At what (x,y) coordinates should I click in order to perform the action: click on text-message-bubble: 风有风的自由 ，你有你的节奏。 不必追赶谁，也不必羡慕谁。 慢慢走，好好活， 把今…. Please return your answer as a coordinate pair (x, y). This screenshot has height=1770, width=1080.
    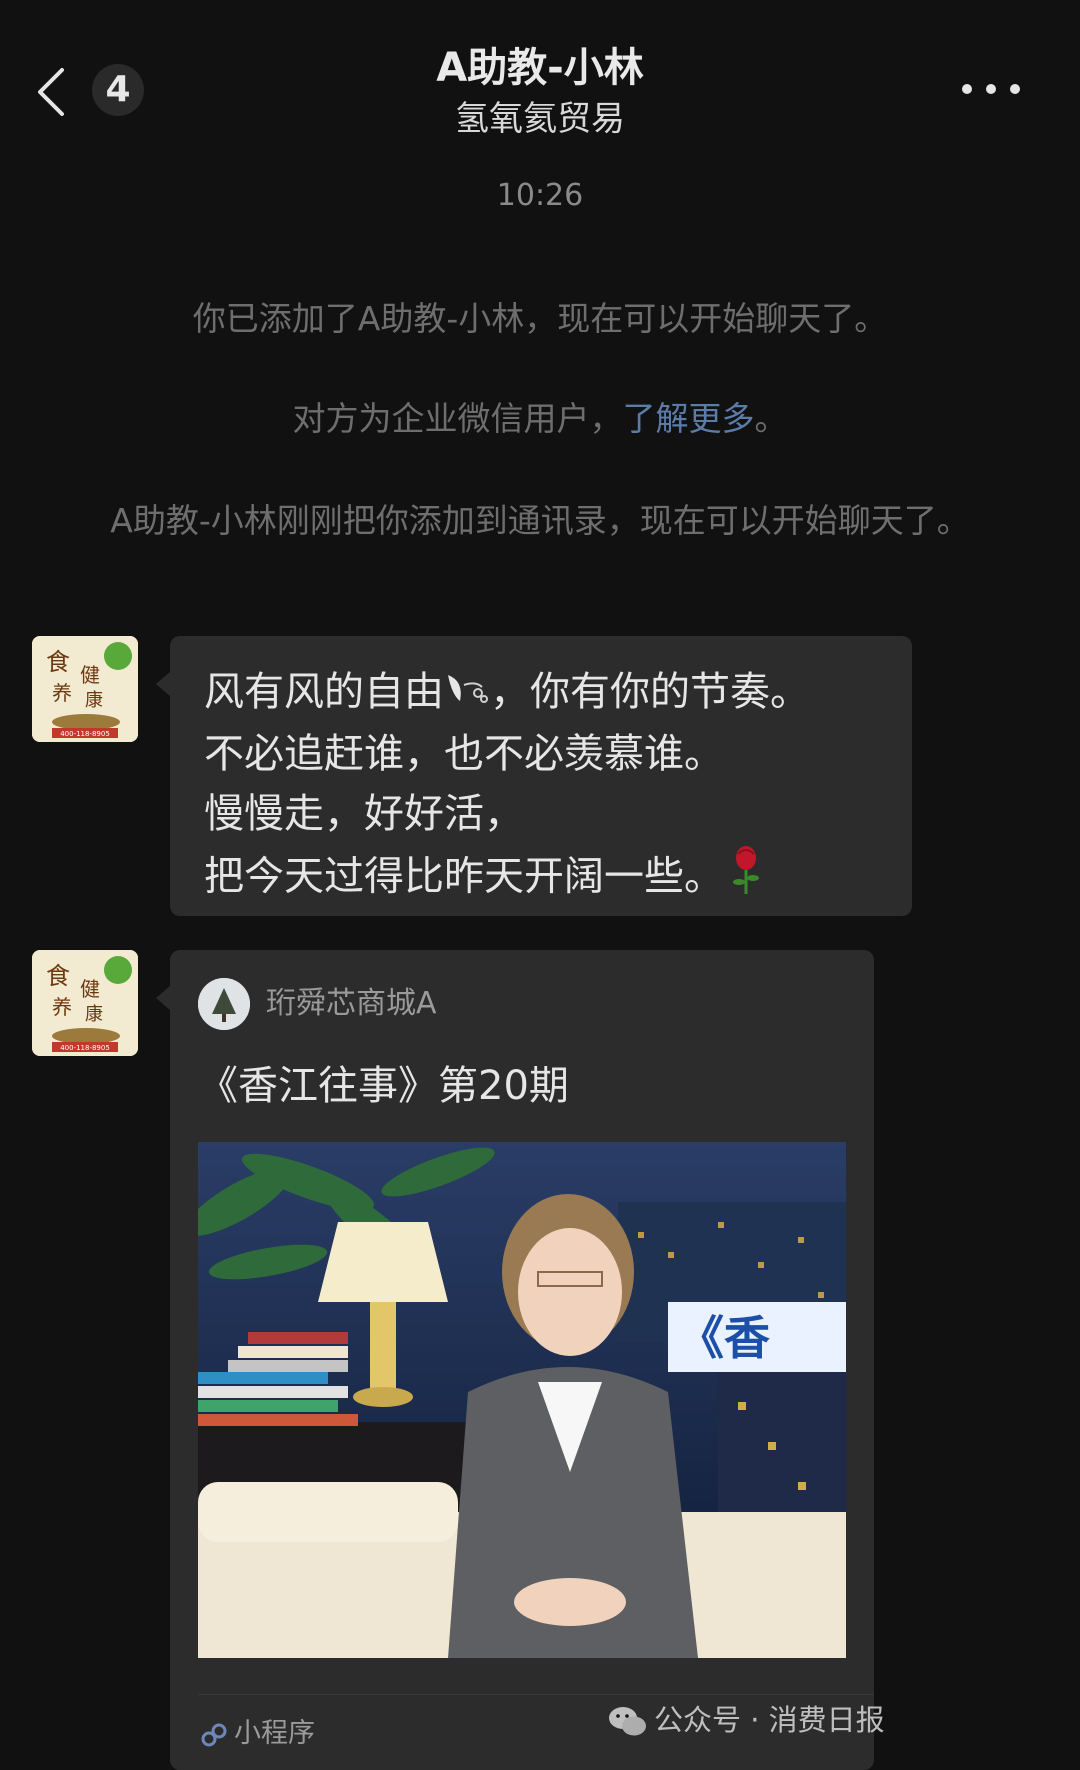
    Looking at the image, I should click on (534, 776).